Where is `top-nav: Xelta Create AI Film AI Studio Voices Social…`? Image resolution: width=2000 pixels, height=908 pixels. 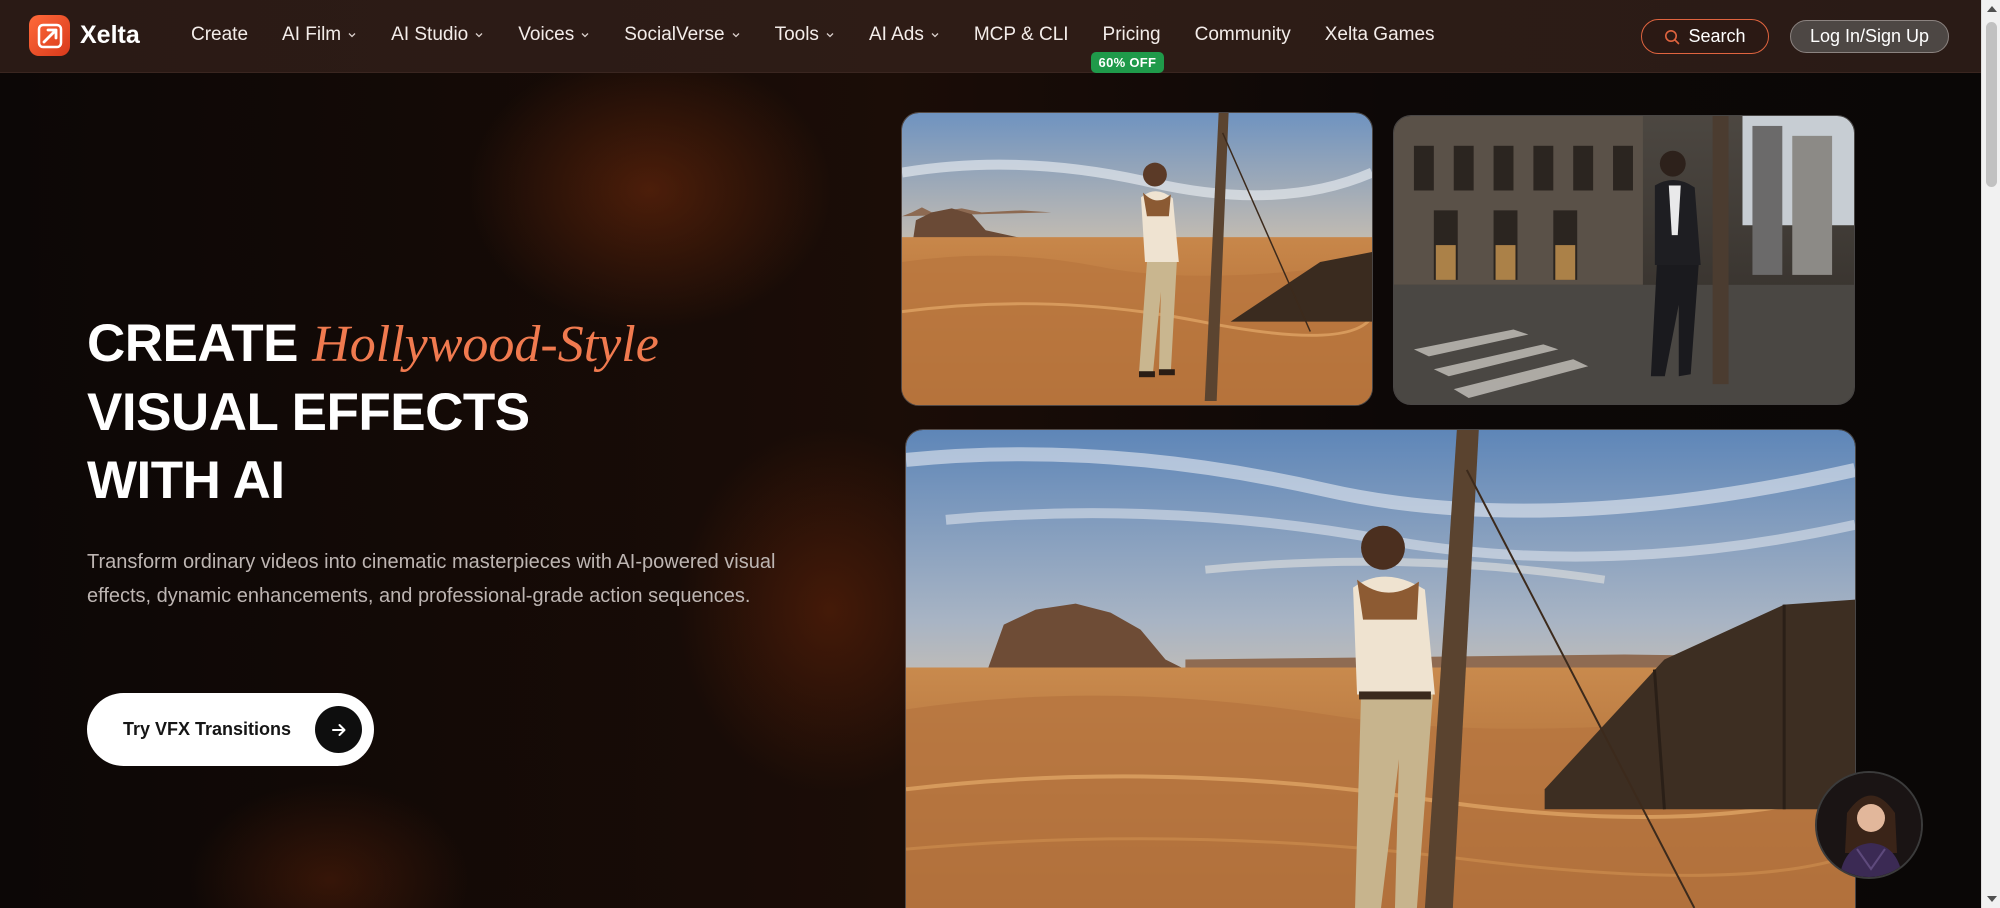 top-nav: Xelta Create AI Film AI Studio Voices Social… is located at coordinates (990, 36).